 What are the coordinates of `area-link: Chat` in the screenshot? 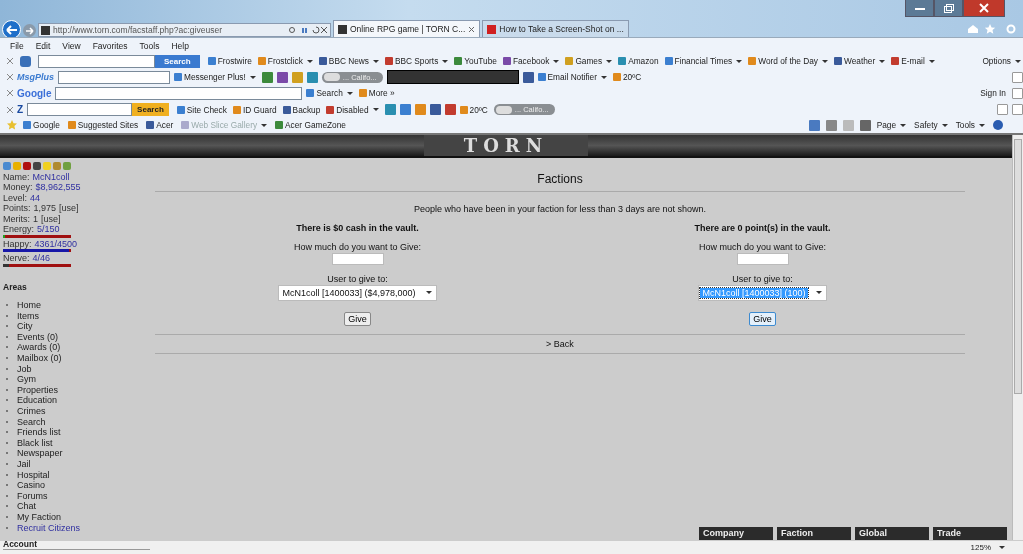 It's located at (26, 506).